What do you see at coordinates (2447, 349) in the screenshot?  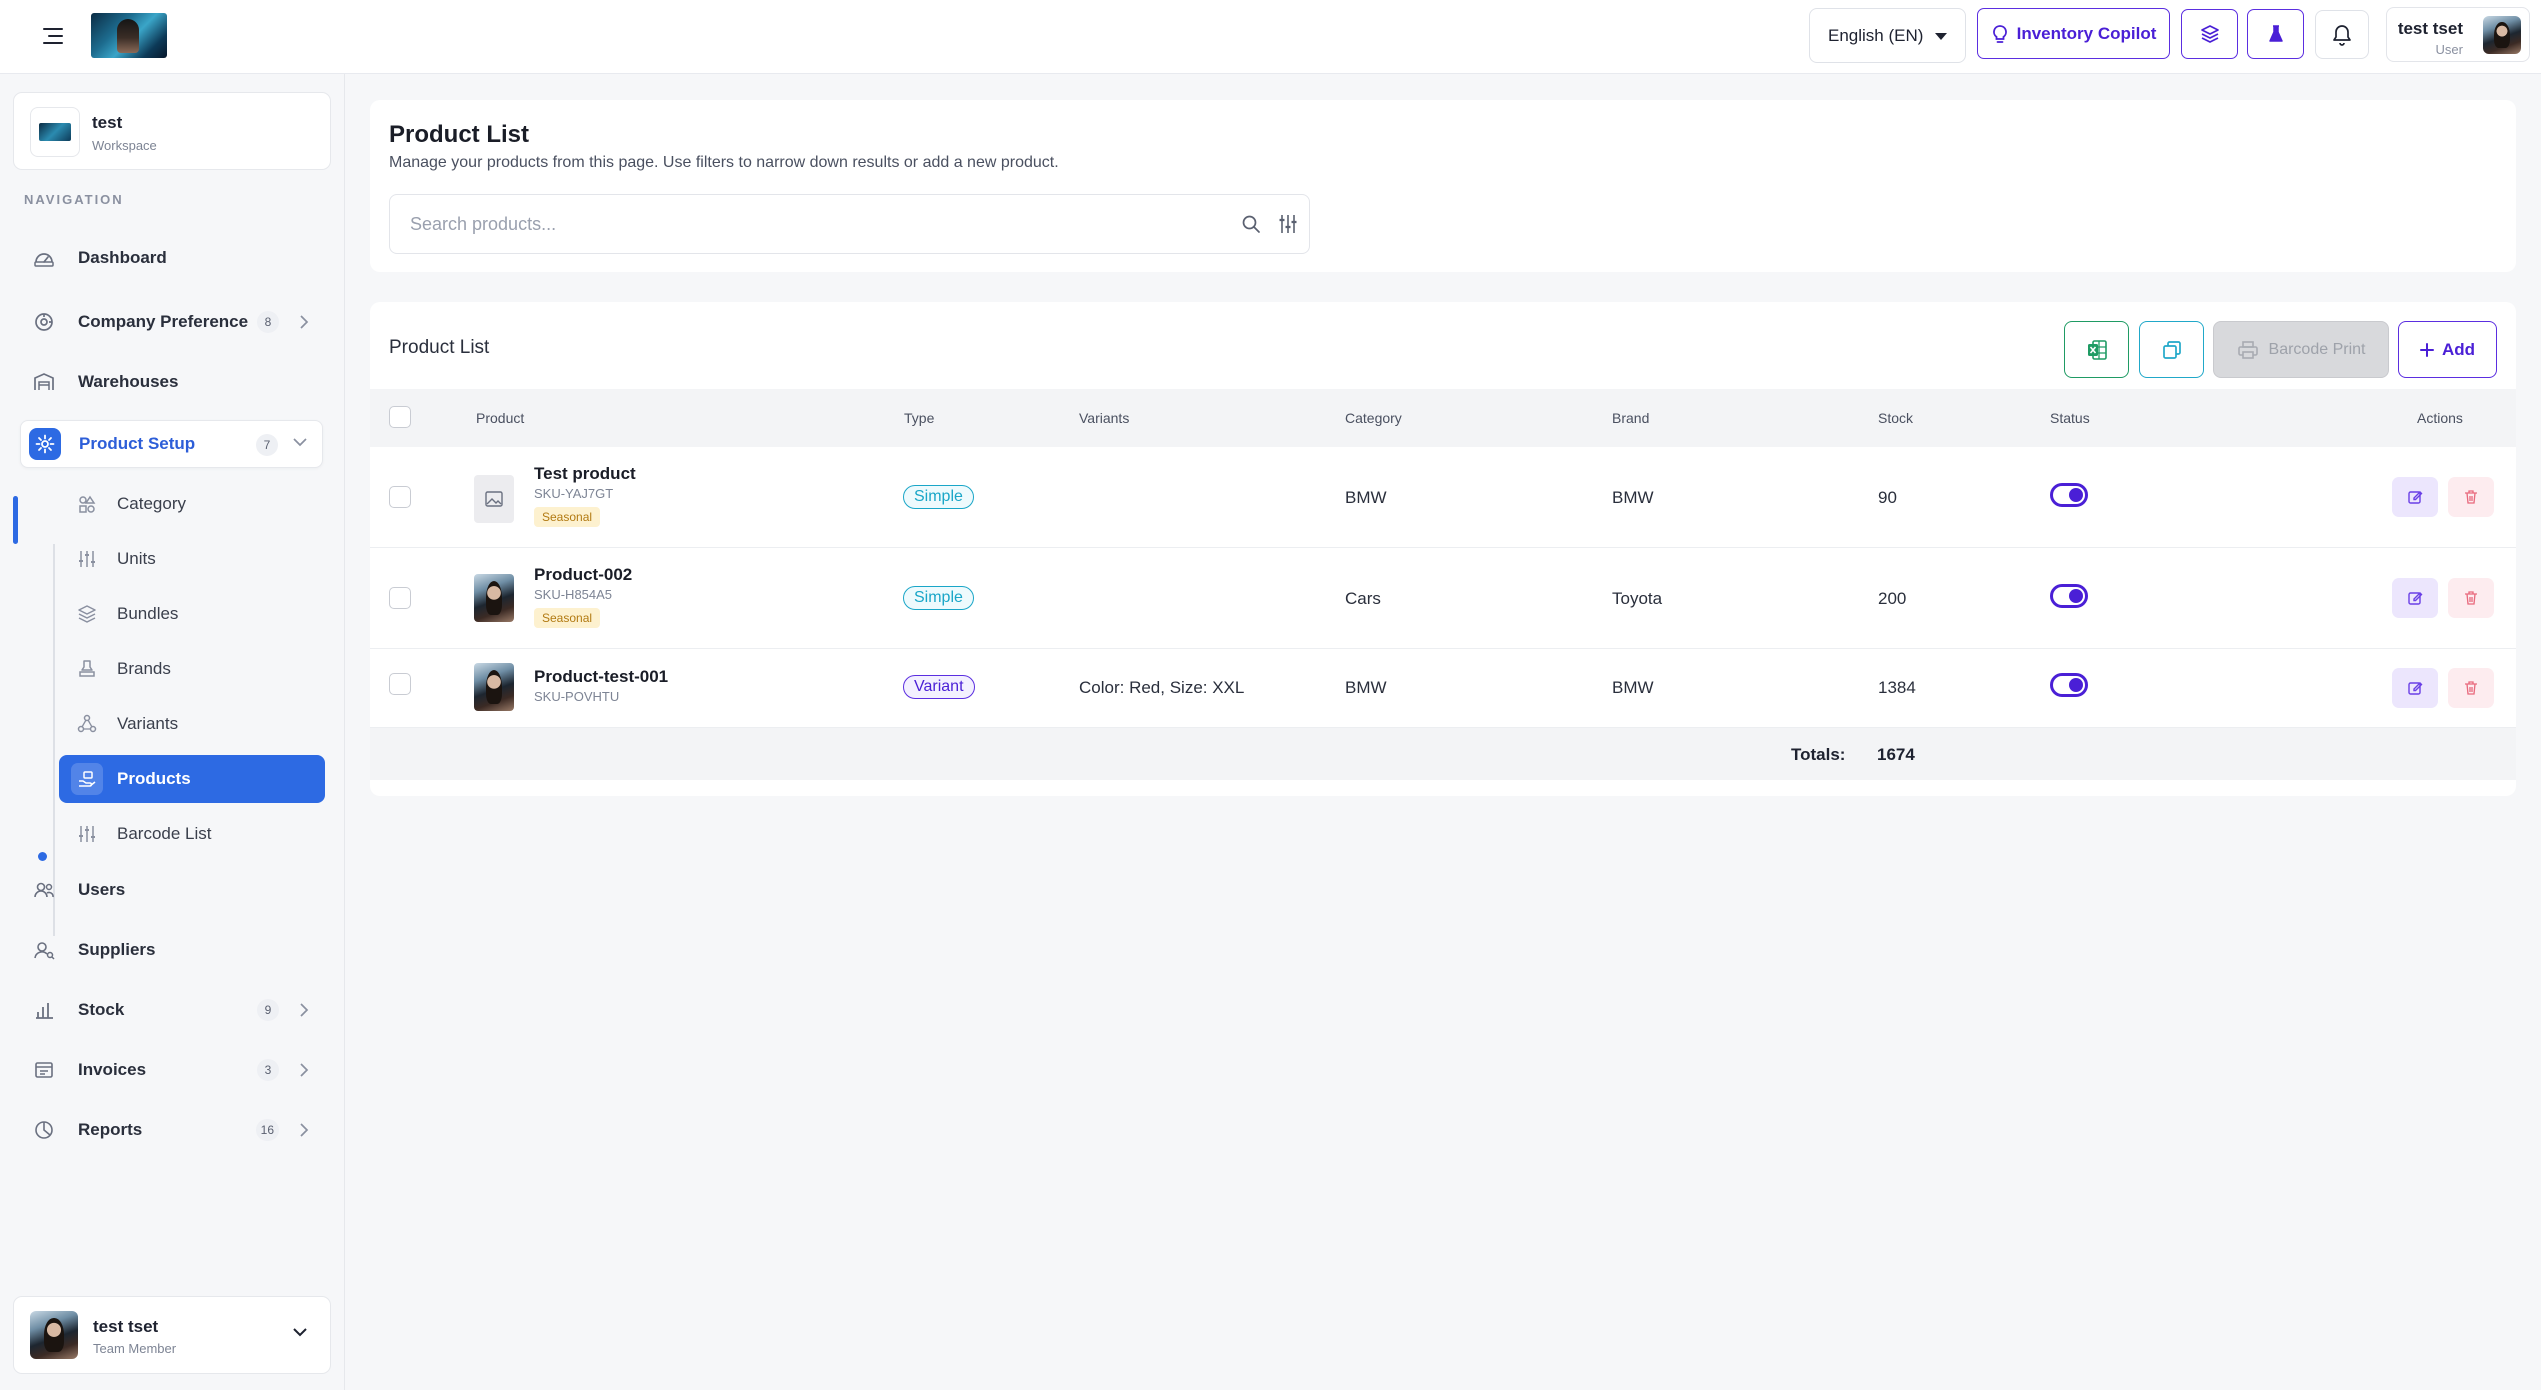 I see `add-product-button: Add` at bounding box center [2447, 349].